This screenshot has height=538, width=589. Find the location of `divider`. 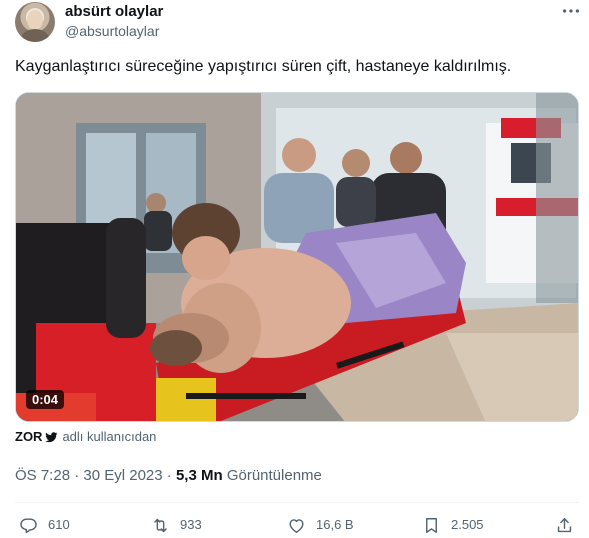

divider is located at coordinates (297, 502).